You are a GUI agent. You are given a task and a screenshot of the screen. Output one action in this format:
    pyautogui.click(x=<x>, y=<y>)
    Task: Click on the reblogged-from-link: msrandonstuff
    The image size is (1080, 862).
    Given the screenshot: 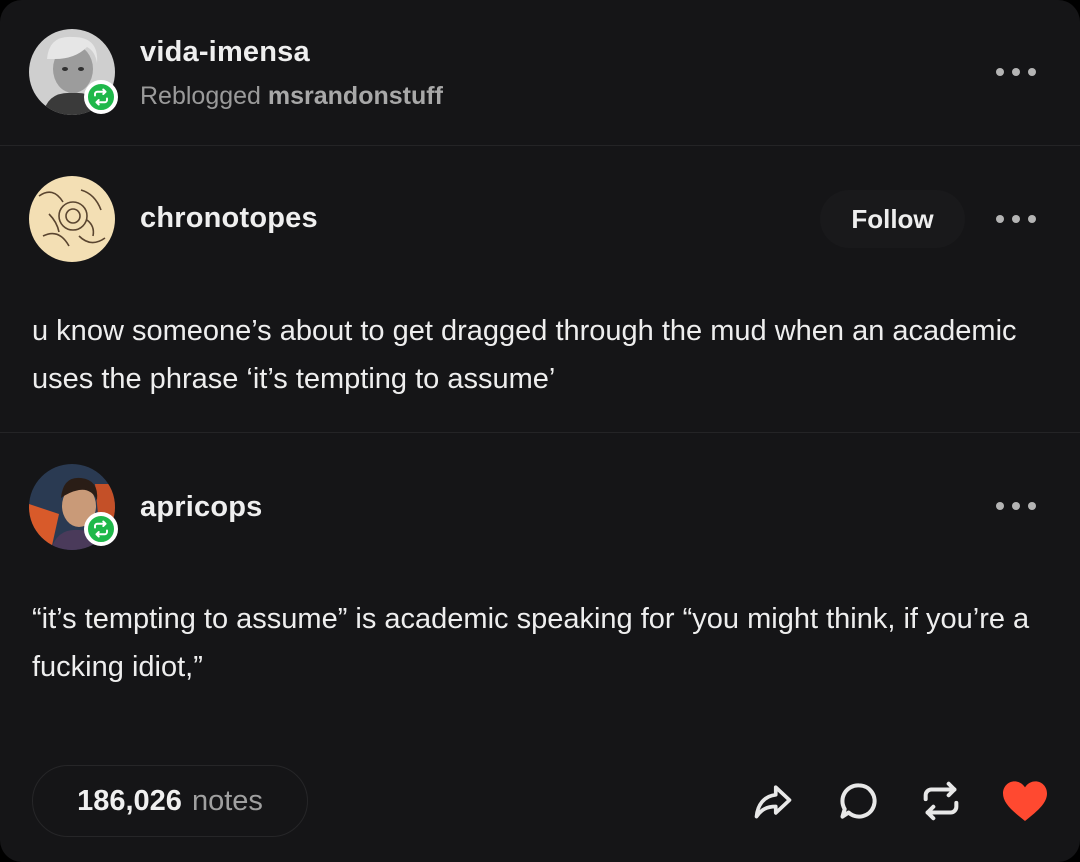 What is the action you would take?
    pyautogui.click(x=355, y=96)
    